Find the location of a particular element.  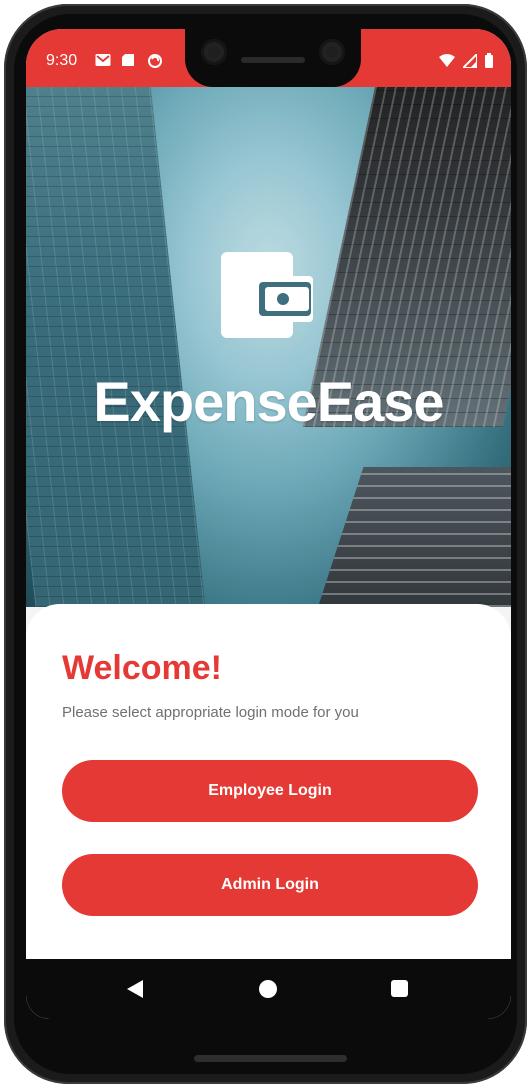

battery-icon is located at coordinates (489, 63).